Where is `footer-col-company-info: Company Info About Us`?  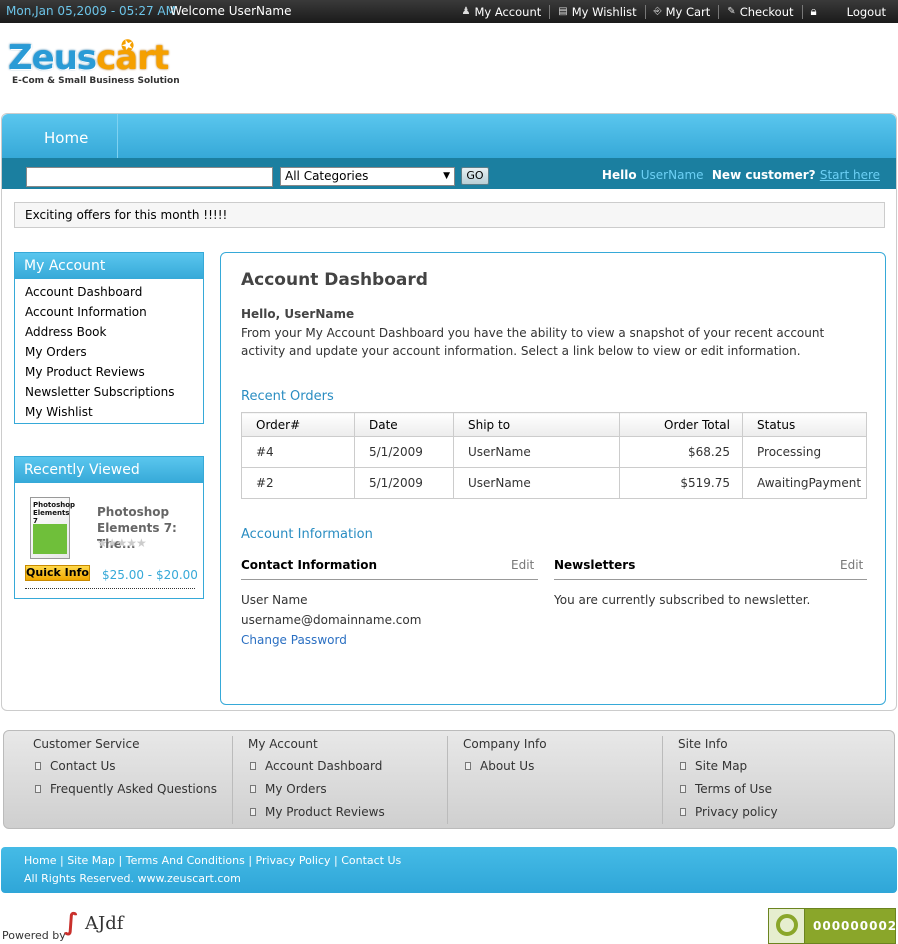 footer-col-company-info: Company Info About Us is located at coordinates (563, 778).